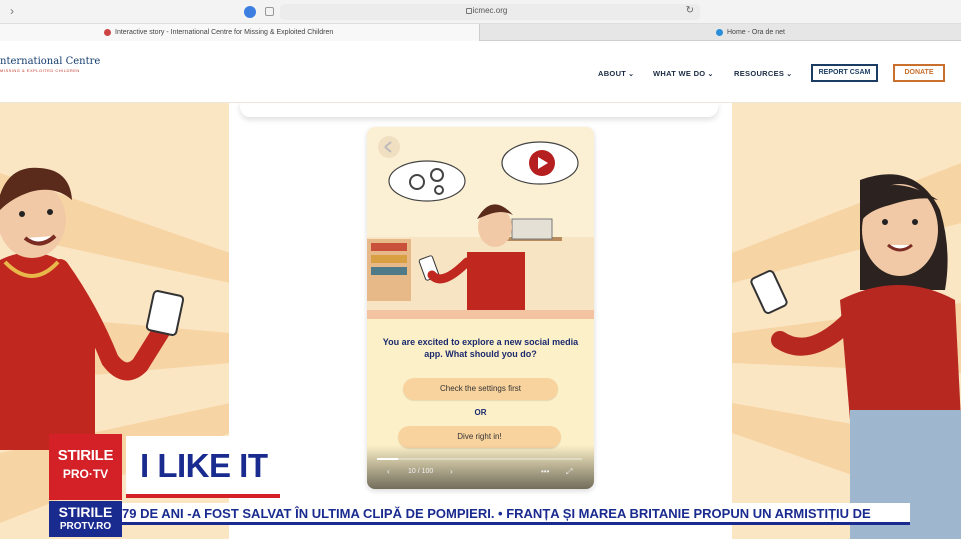 Image resolution: width=961 pixels, height=539 pixels. I want to click on donate-button: DONATE, so click(919, 73).